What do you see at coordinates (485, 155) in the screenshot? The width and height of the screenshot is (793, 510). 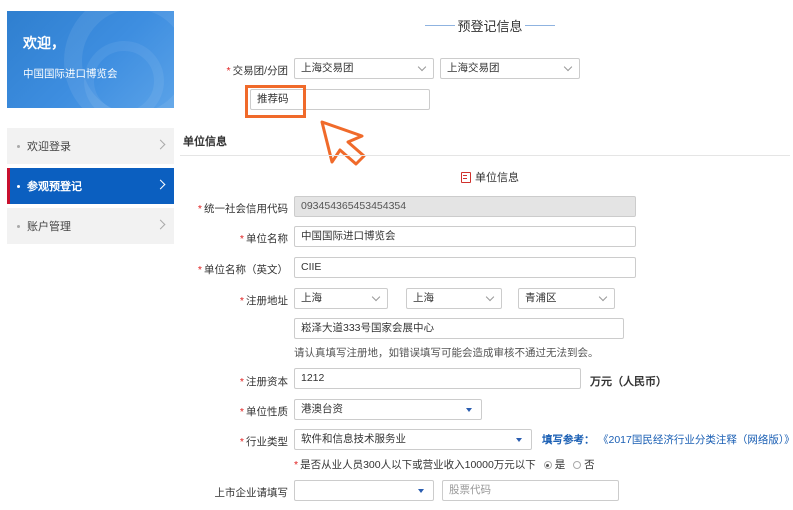 I see `divider` at bounding box center [485, 155].